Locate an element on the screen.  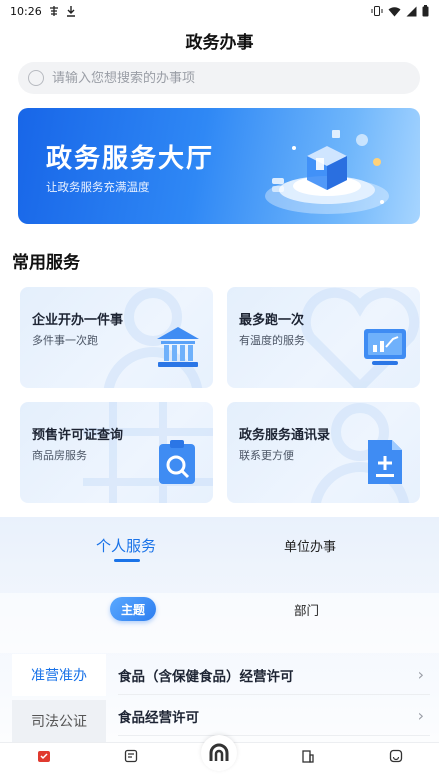
profile-icon is located at coordinates (396, 756).